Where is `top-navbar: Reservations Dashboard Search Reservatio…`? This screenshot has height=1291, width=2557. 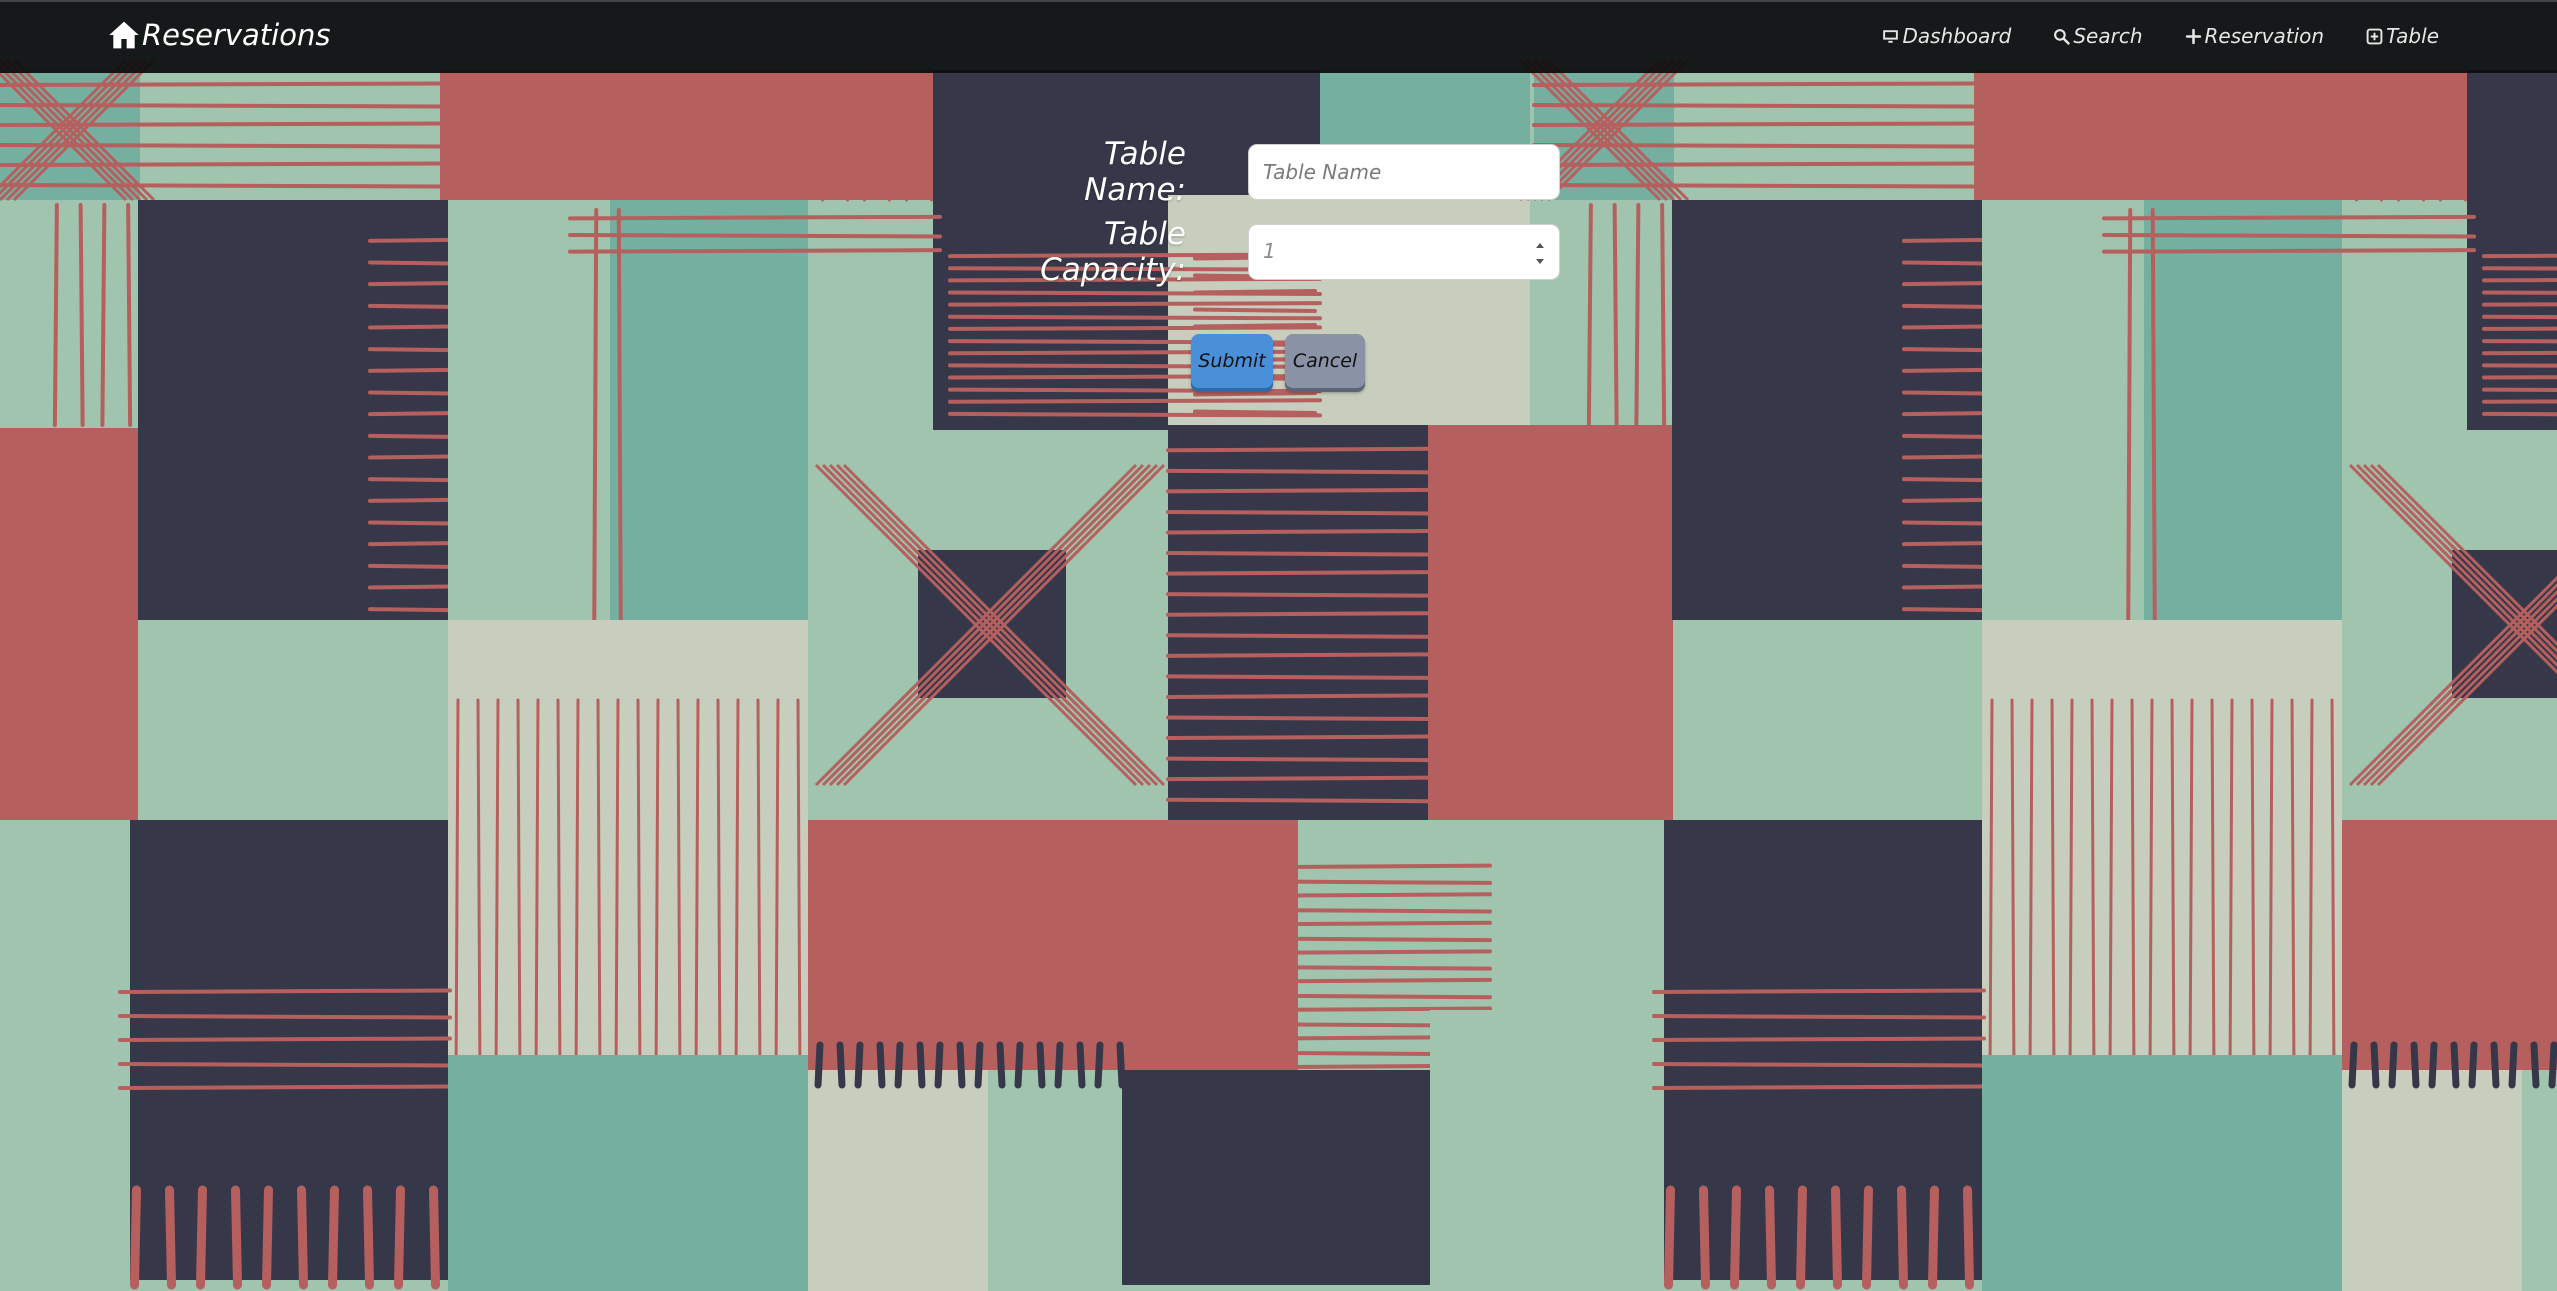
top-navbar: Reservations Dashboard Search Reservatio… is located at coordinates (1278, 36).